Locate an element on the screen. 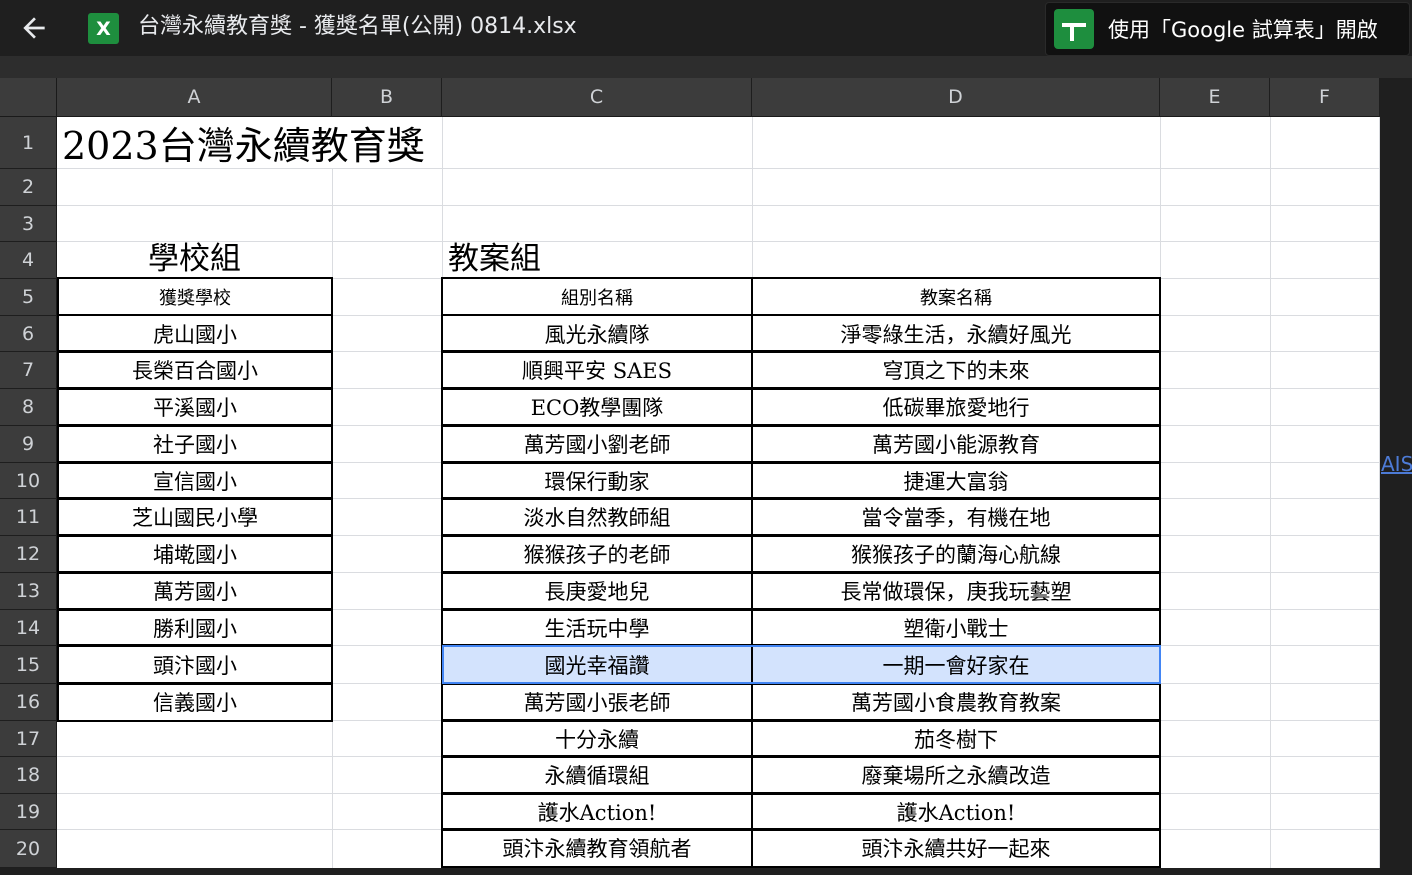  plan-cell: 淨零綠生活，永續好風光 is located at coordinates (956, 333).